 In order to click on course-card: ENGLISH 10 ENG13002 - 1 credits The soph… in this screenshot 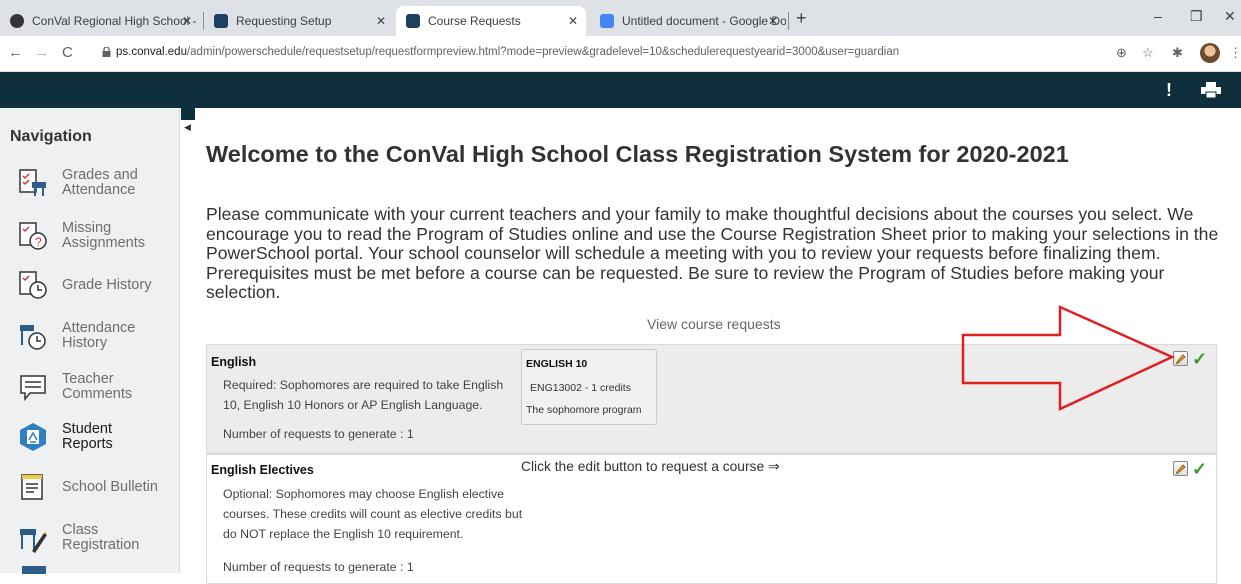, I will do `click(589, 387)`.